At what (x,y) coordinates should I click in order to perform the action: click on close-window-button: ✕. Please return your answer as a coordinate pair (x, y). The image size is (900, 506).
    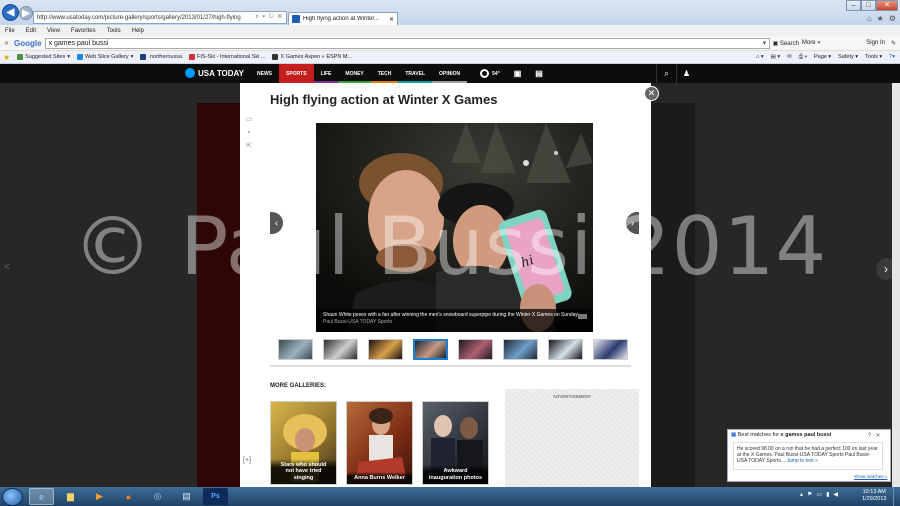
    Looking at the image, I should click on (887, 5).